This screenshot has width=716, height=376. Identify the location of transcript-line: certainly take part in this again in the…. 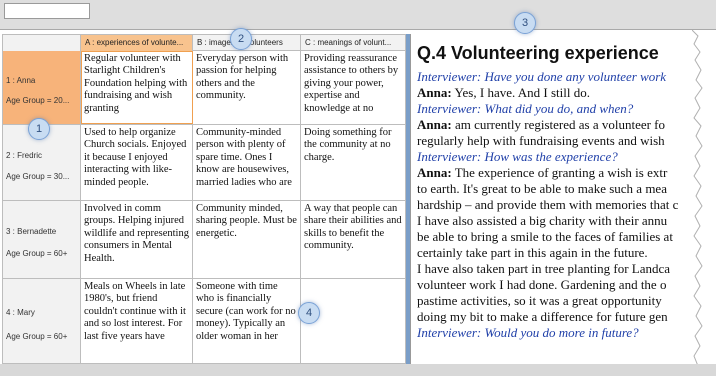
(532, 252).